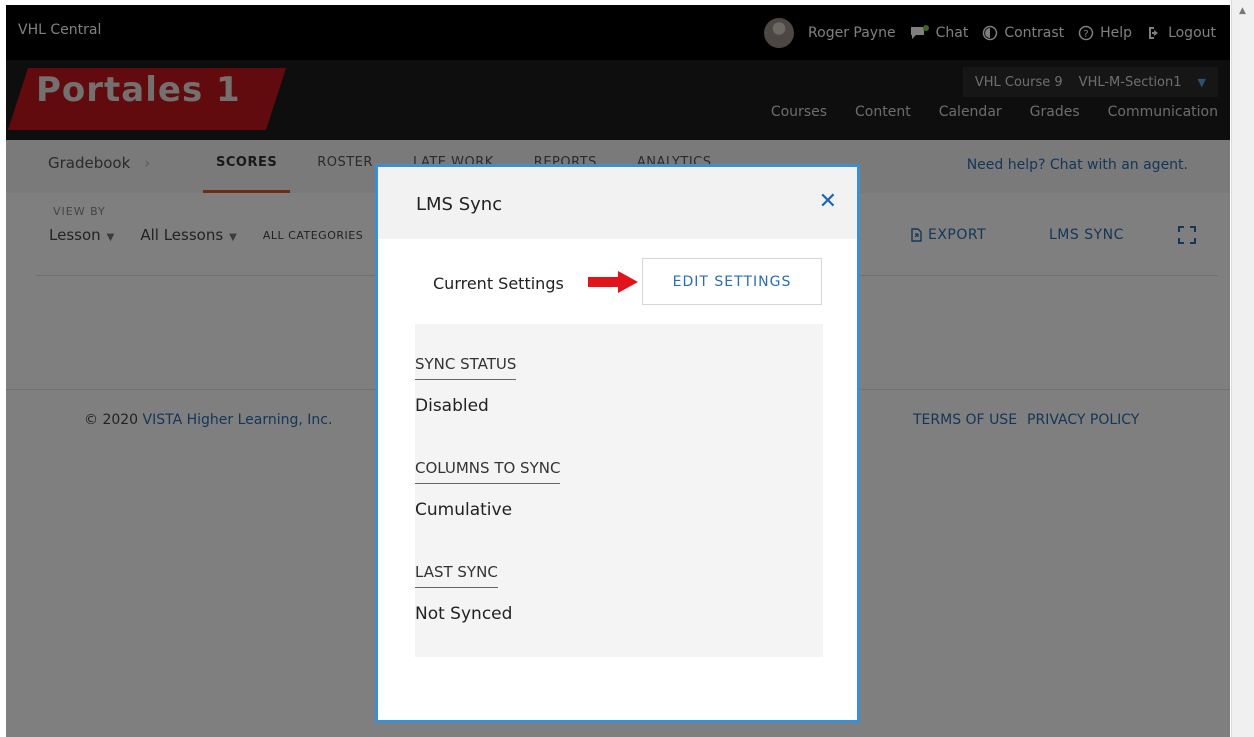 The width and height of the screenshot is (1254, 737). I want to click on sync-status-field: SYNC STATUS Disabled, so click(466, 385).